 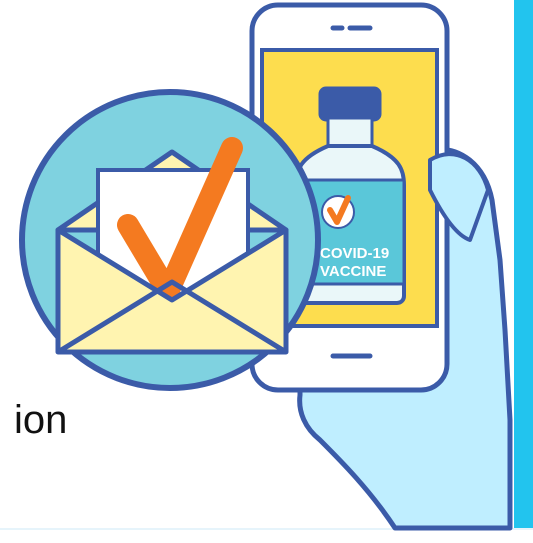 What do you see at coordinates (353, 271) in the screenshot?
I see `vaccine-label-line2: VACCINE` at bounding box center [353, 271].